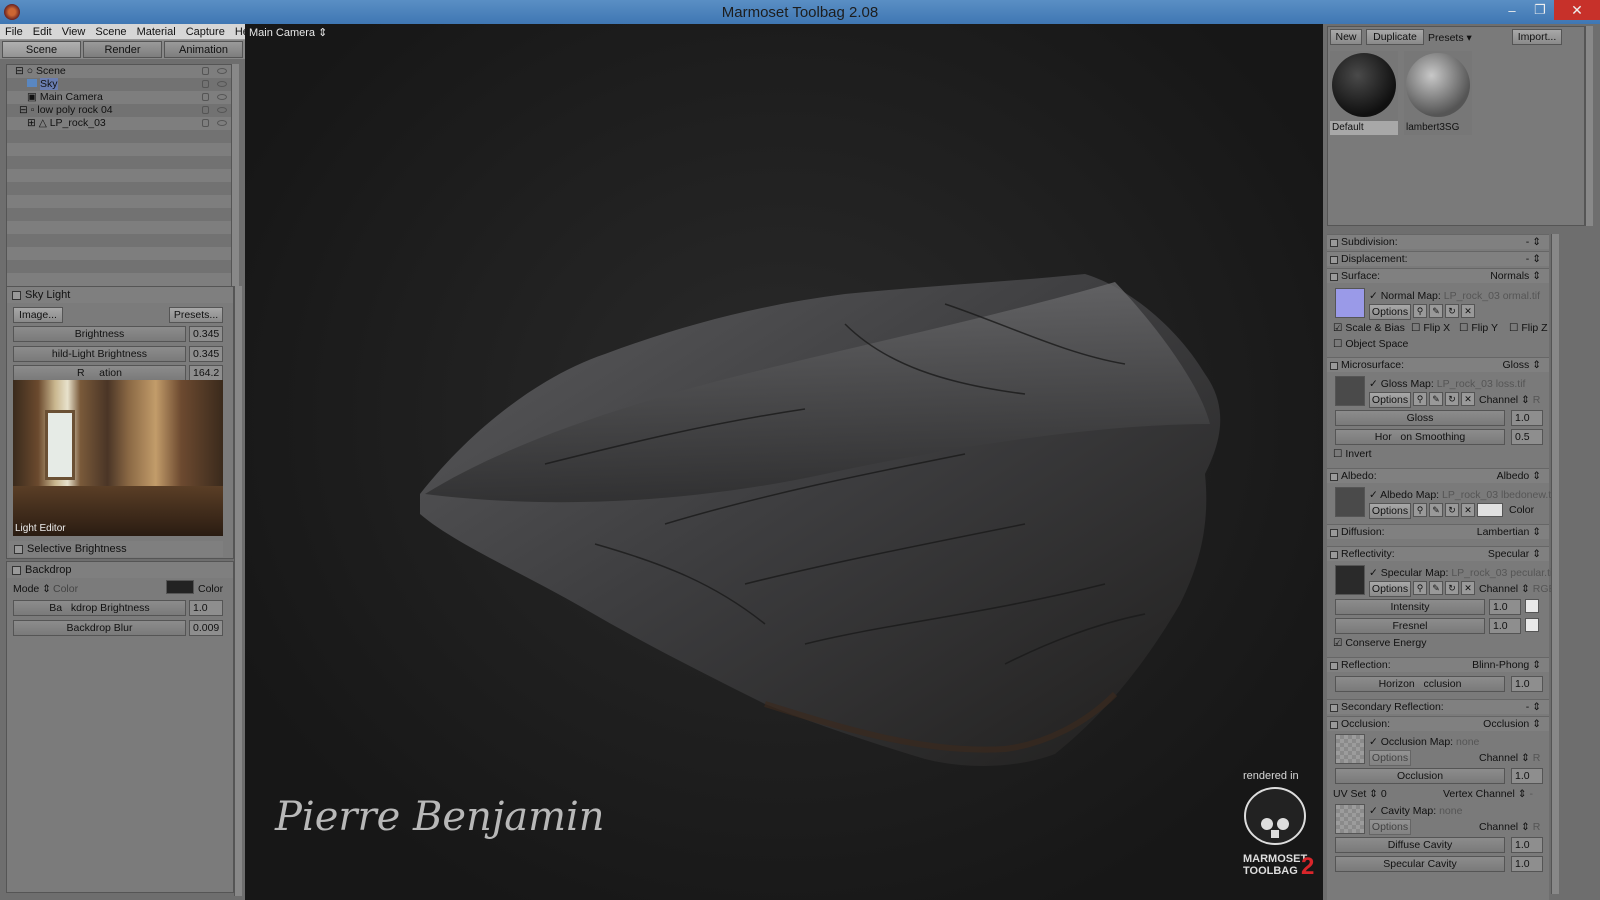 The image size is (1600, 900). What do you see at coordinates (1540, 10) in the screenshot?
I see `maximize-button: ❐` at bounding box center [1540, 10].